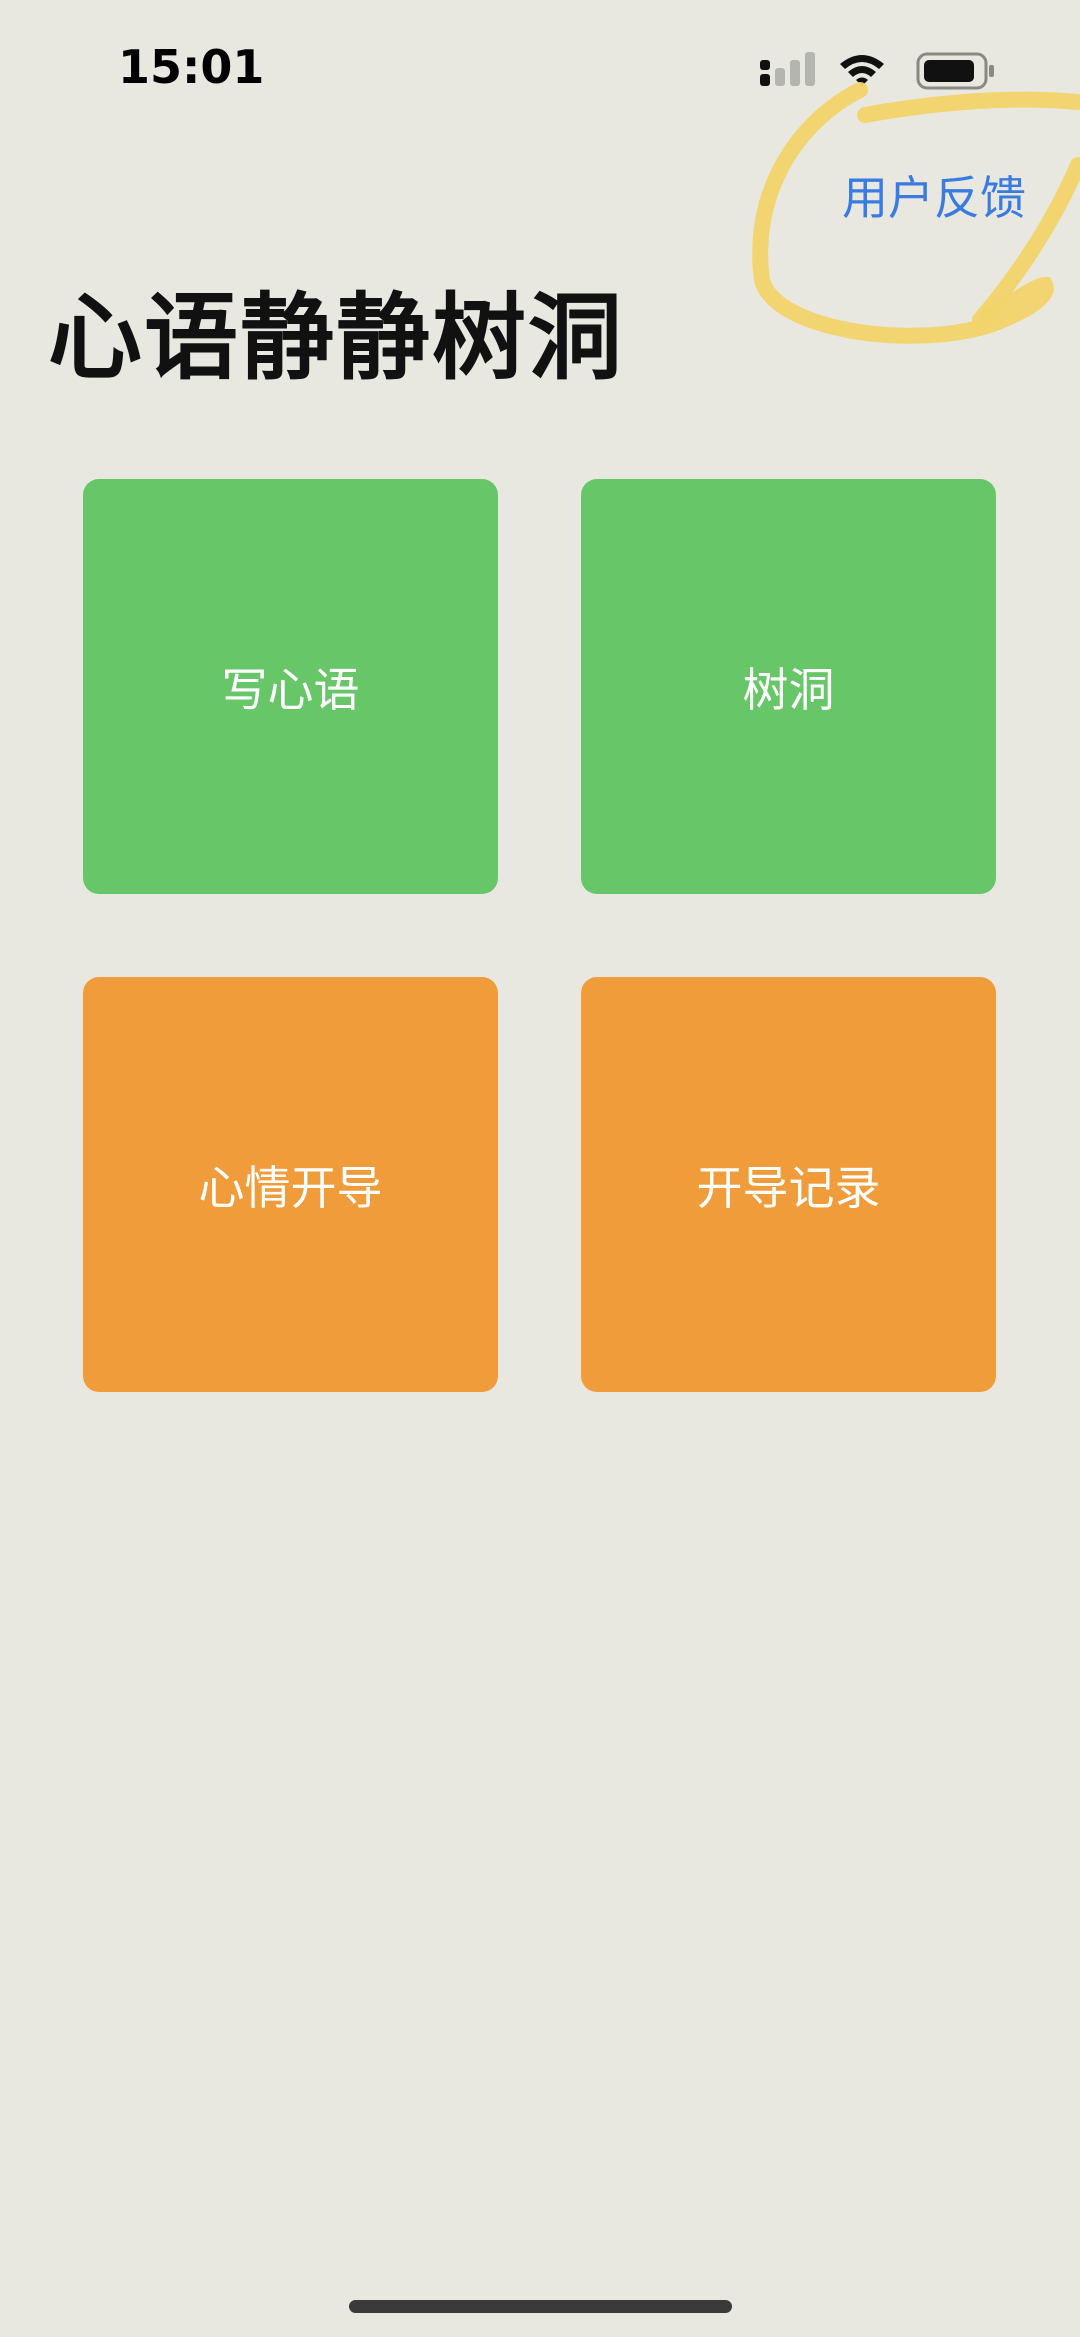 The width and height of the screenshot is (1080, 2337). Describe the element at coordinates (955, 71) in the screenshot. I see `battery-icon` at that location.